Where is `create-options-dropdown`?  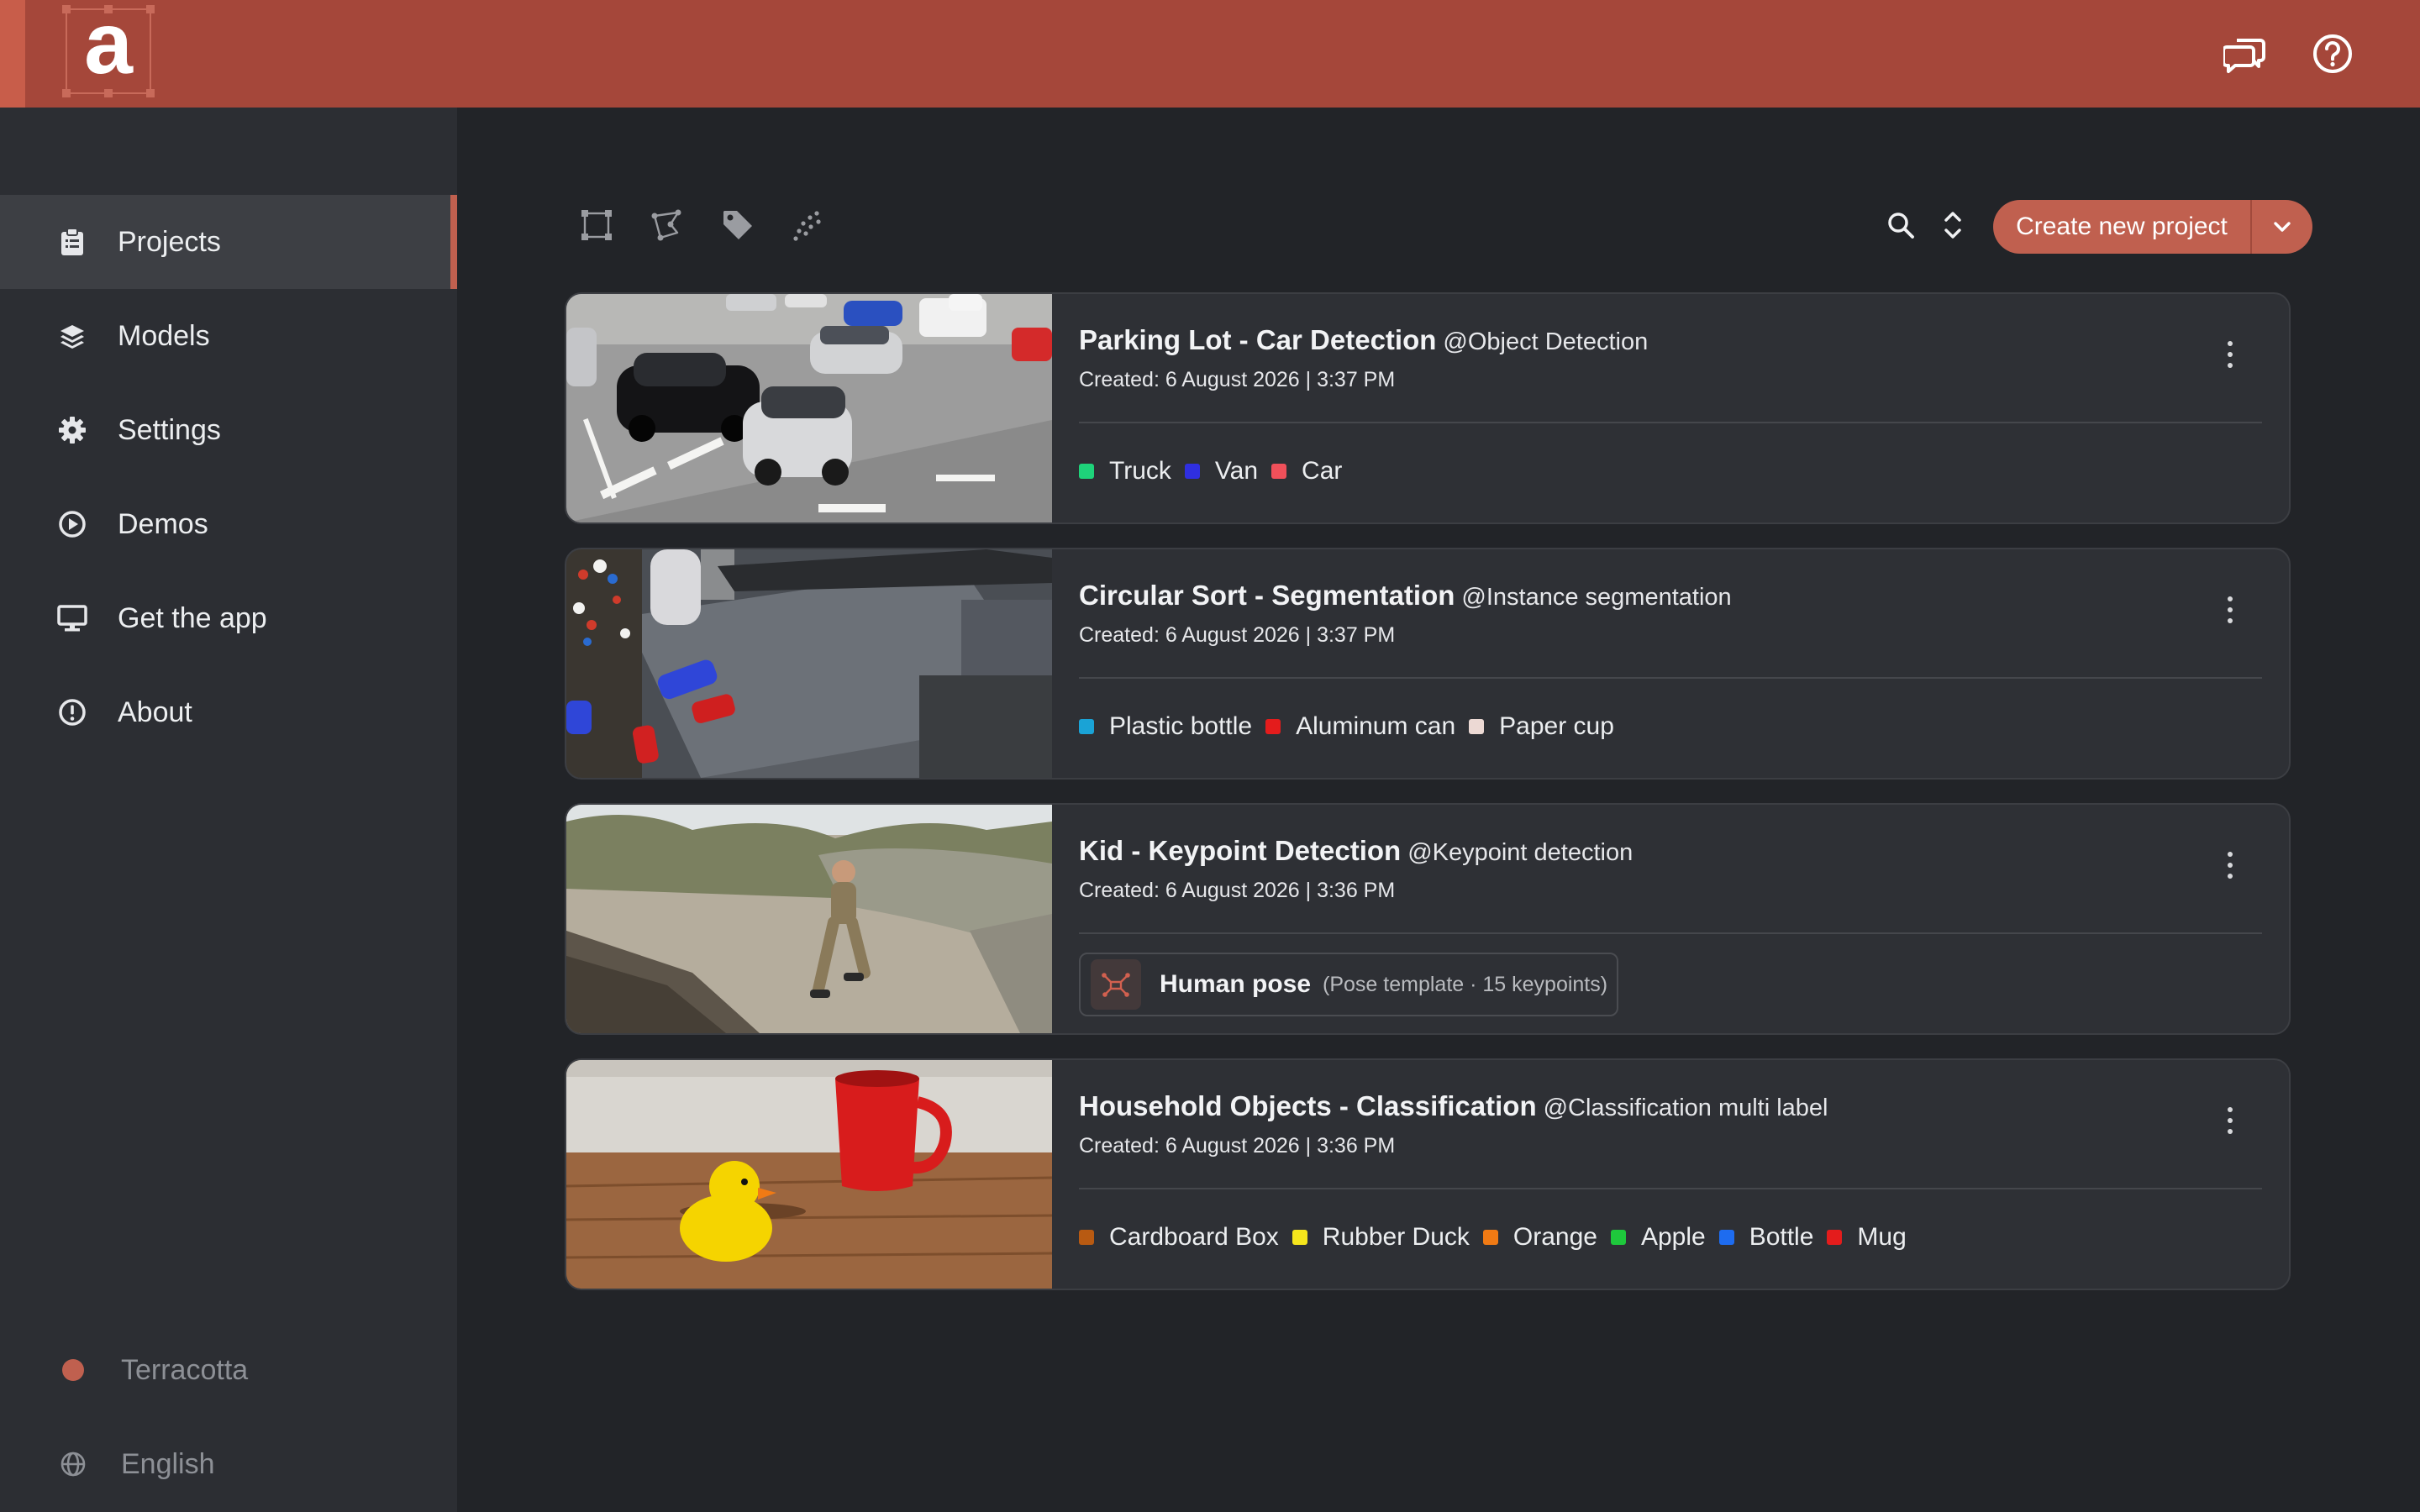
create-options-dropdown is located at coordinates (2282, 227).